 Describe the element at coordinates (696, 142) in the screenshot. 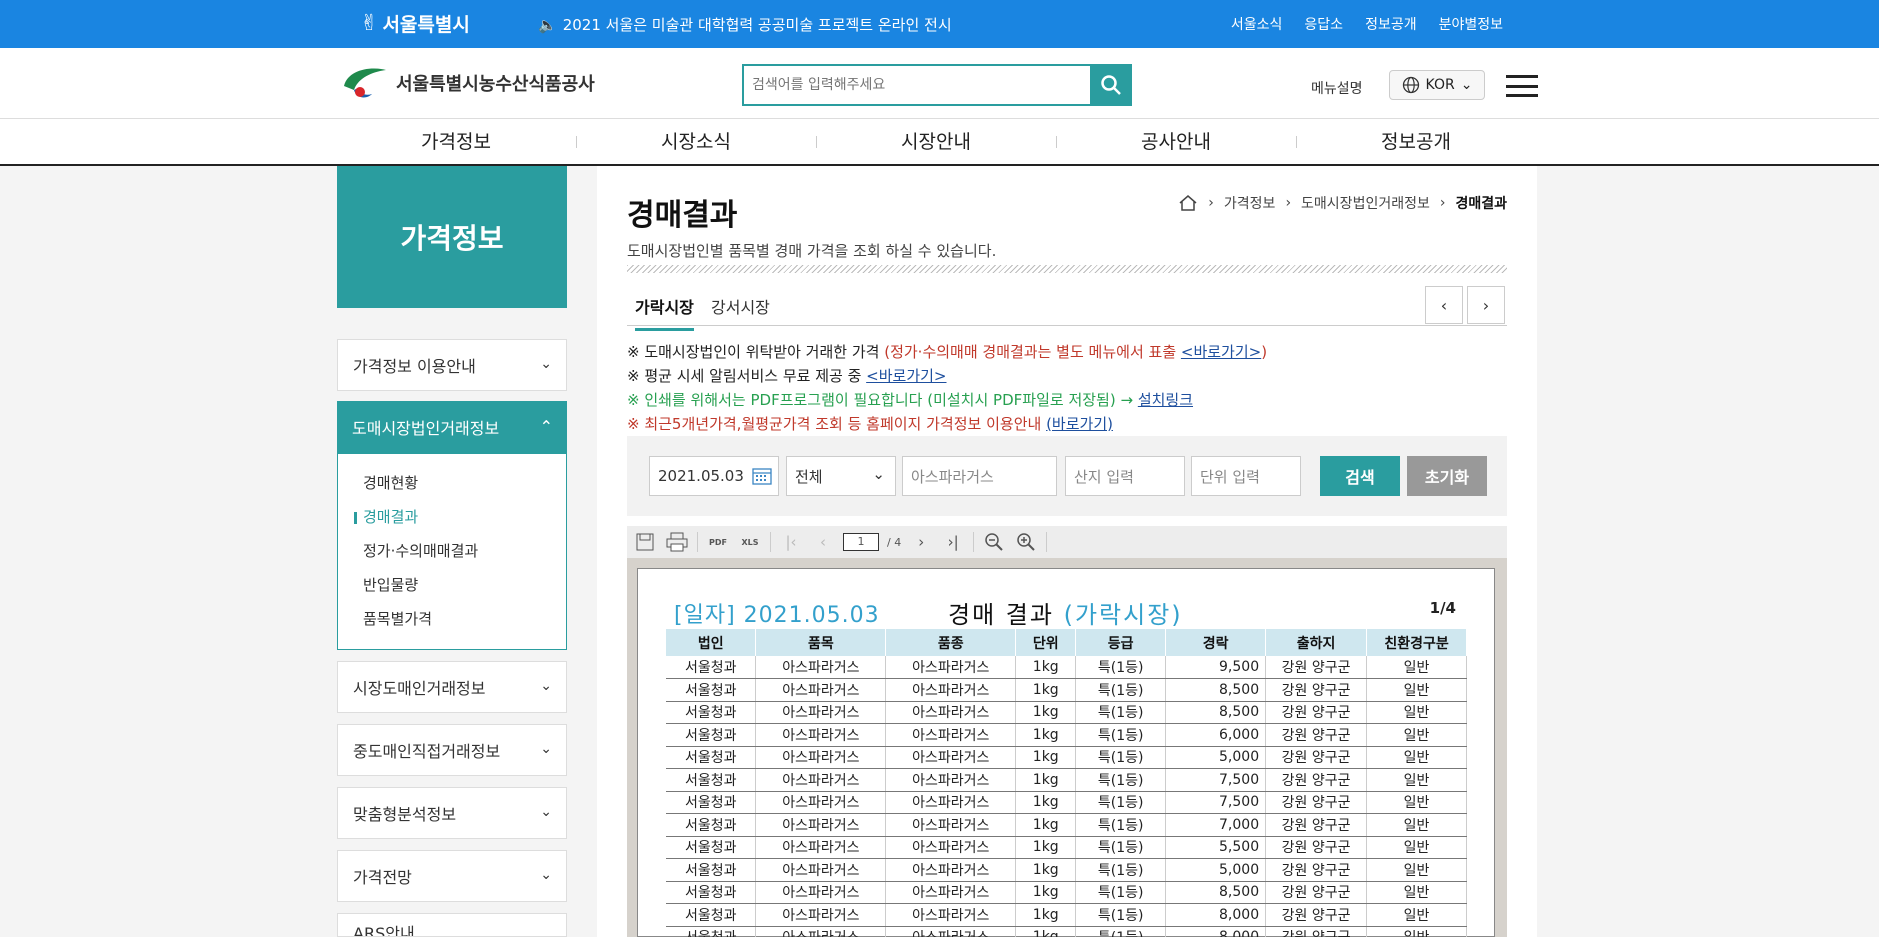

I see `nav-market-news: 시장소식` at that location.